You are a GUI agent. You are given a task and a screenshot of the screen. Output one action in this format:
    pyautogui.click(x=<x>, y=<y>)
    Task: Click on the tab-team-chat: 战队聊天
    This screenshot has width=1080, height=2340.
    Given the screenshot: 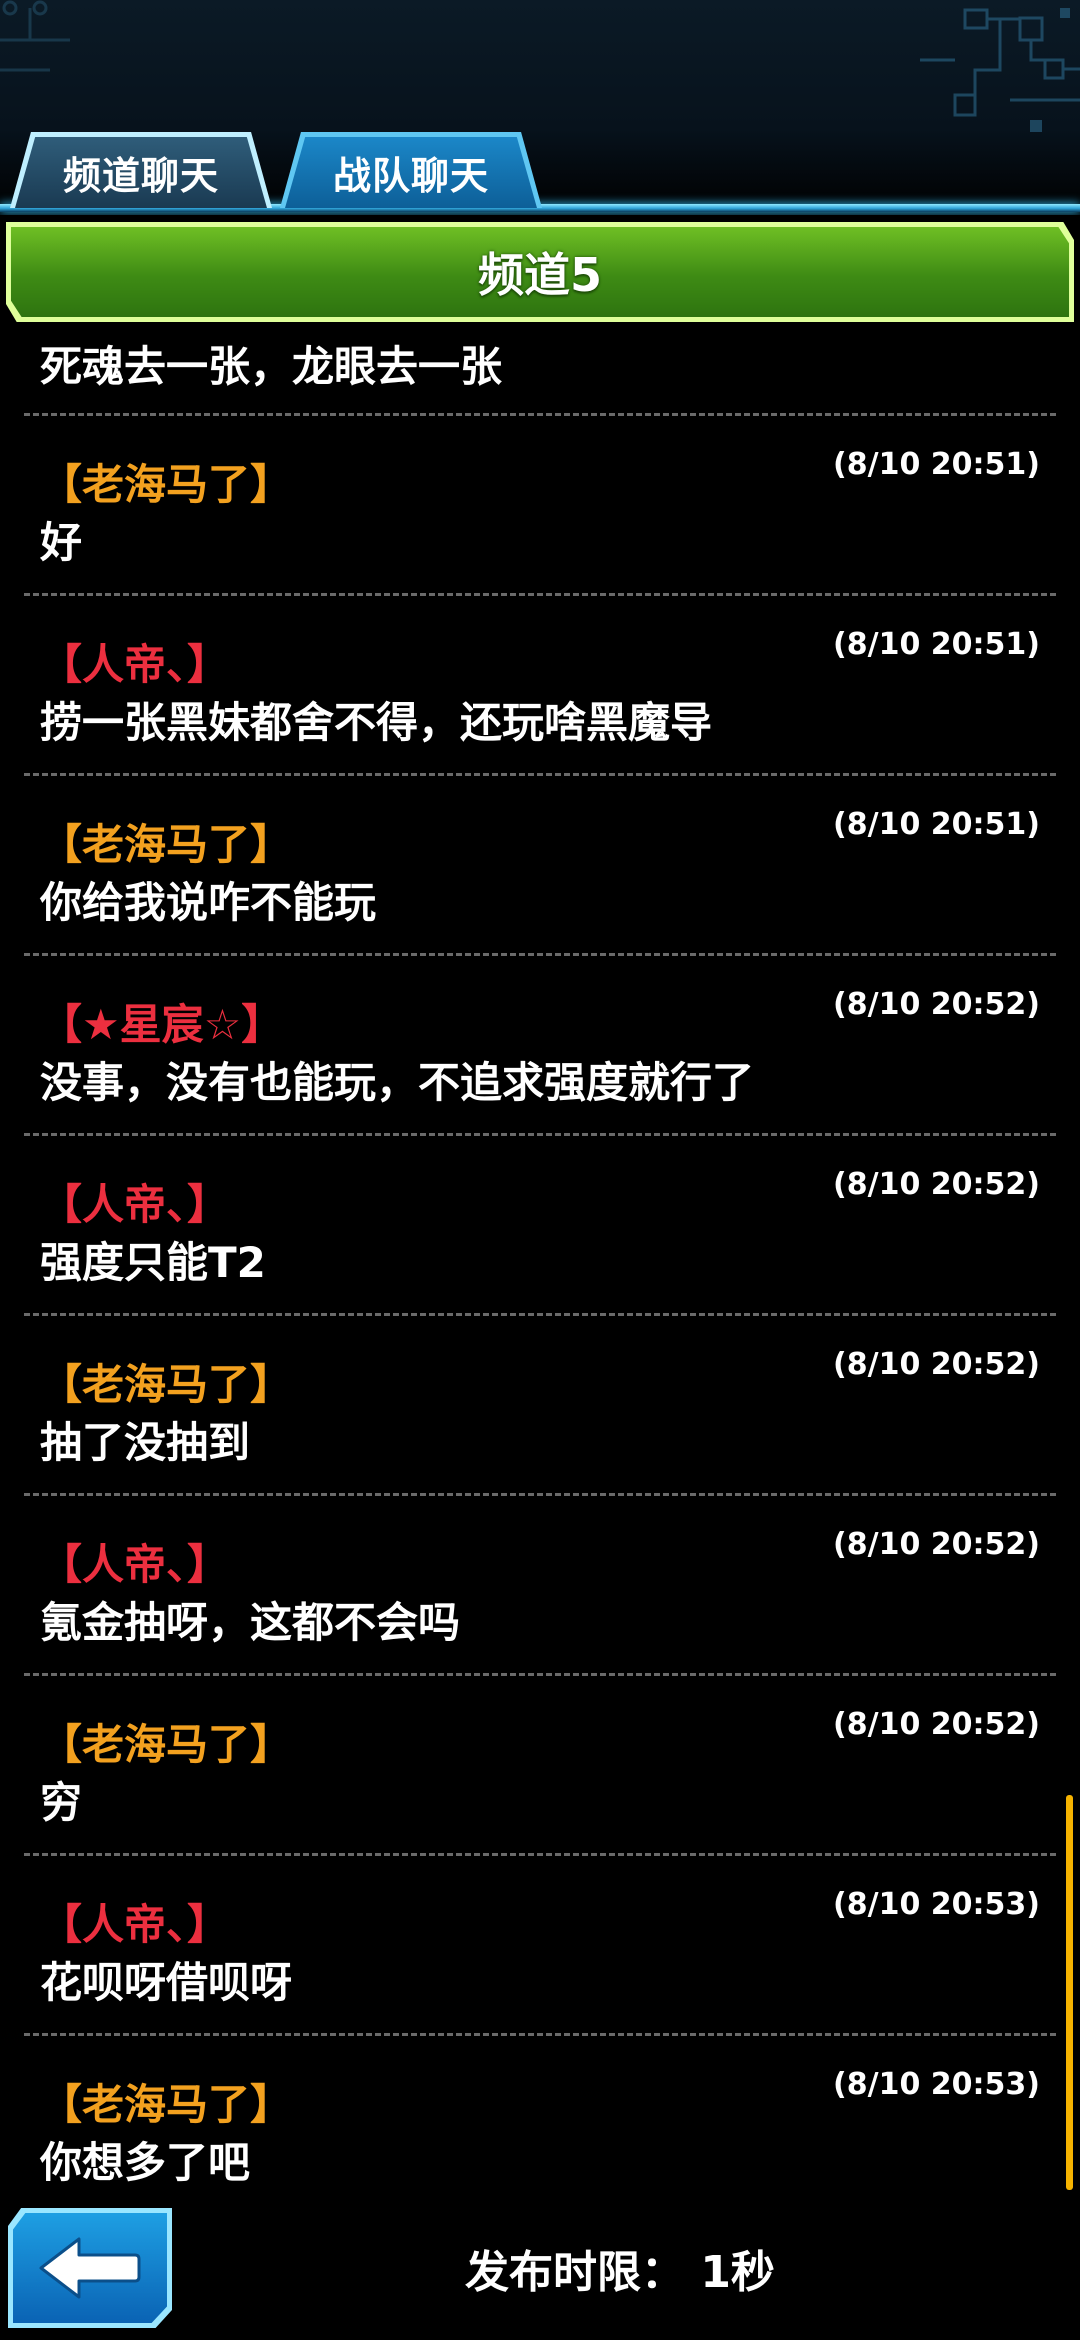 What is the action you would take?
    pyautogui.click(x=411, y=170)
    